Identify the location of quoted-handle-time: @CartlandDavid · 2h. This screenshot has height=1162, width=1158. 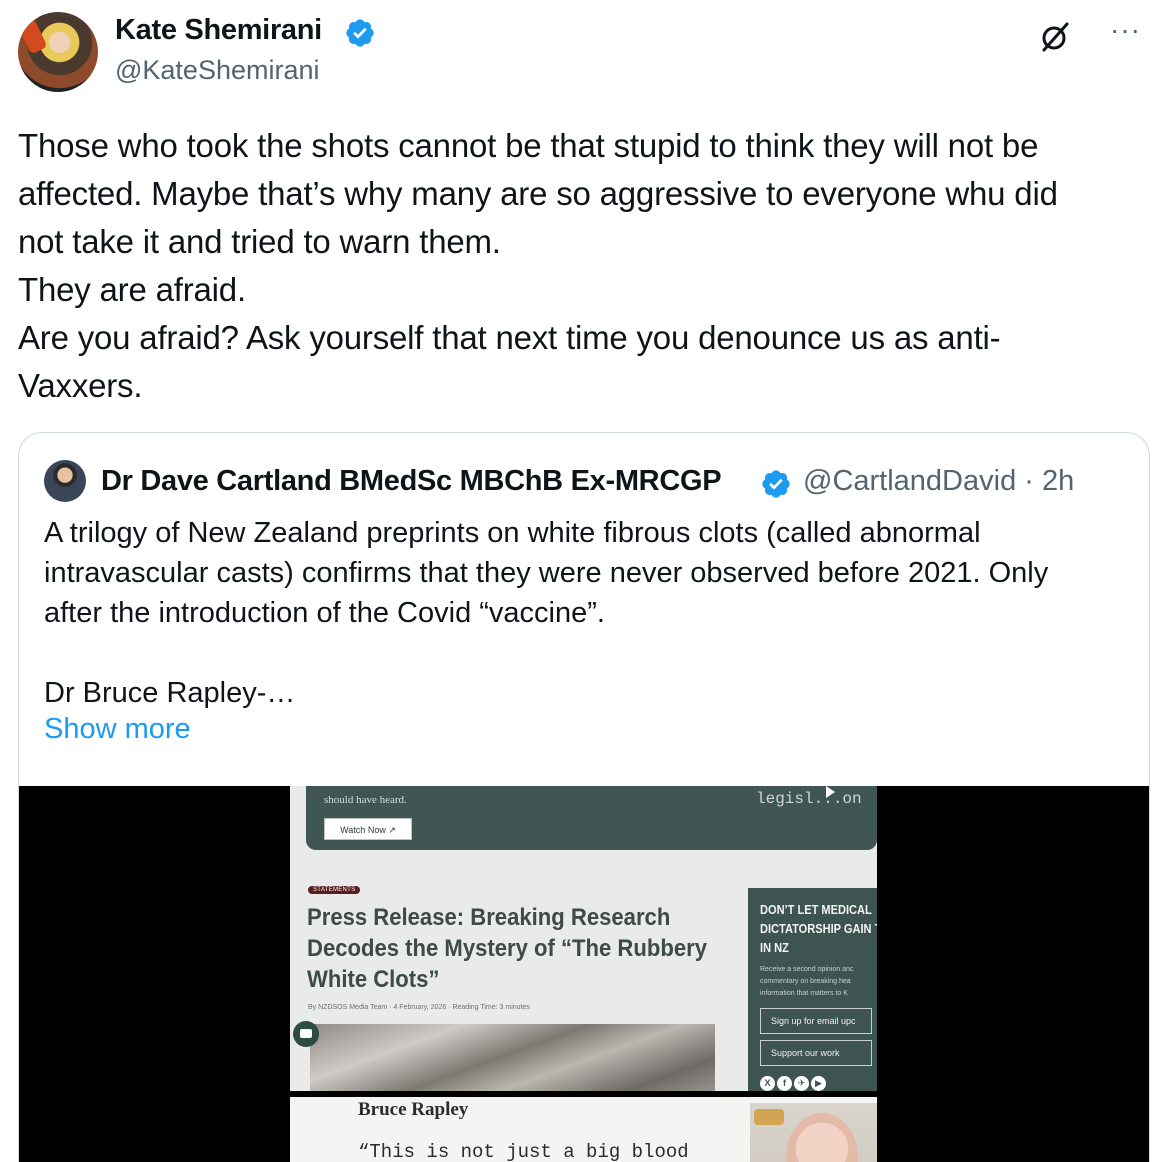
(938, 481).